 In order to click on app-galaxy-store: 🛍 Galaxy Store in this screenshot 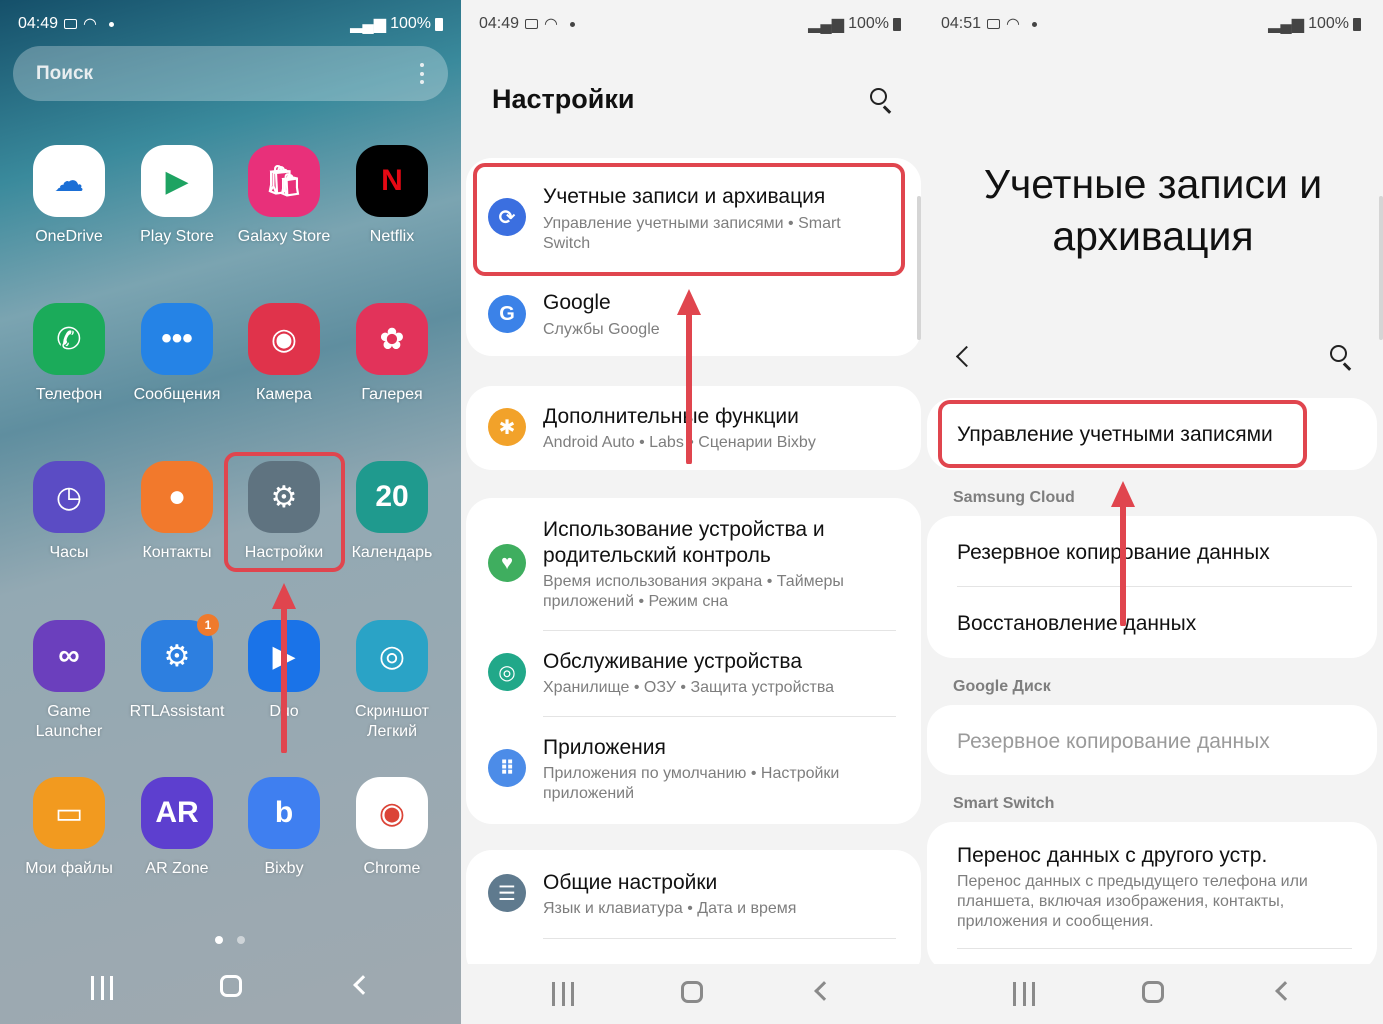, I will do `click(284, 196)`.